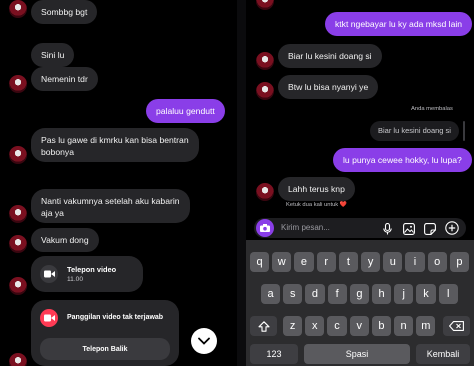 This screenshot has height=366, width=474. Describe the element at coordinates (110, 201) in the screenshot. I see `message-line: Nanti vakumnya setelah aku kabarin` at that location.